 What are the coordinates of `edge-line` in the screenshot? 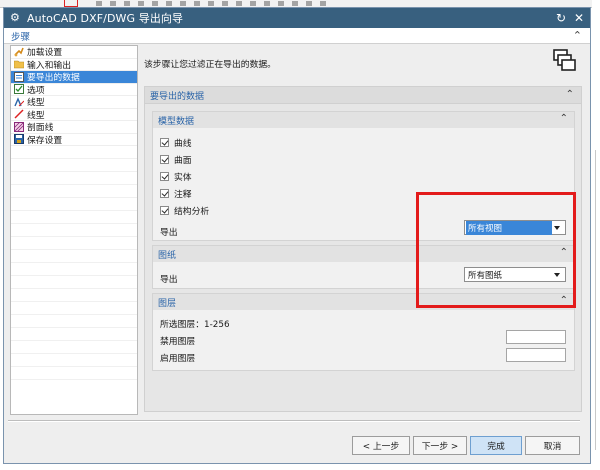 It's located at (595, 300).